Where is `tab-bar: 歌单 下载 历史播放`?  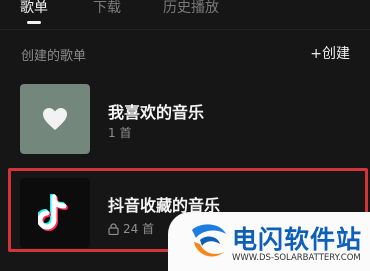
tab-bar: 歌单 下载 历史播放 is located at coordinates (185, 13).